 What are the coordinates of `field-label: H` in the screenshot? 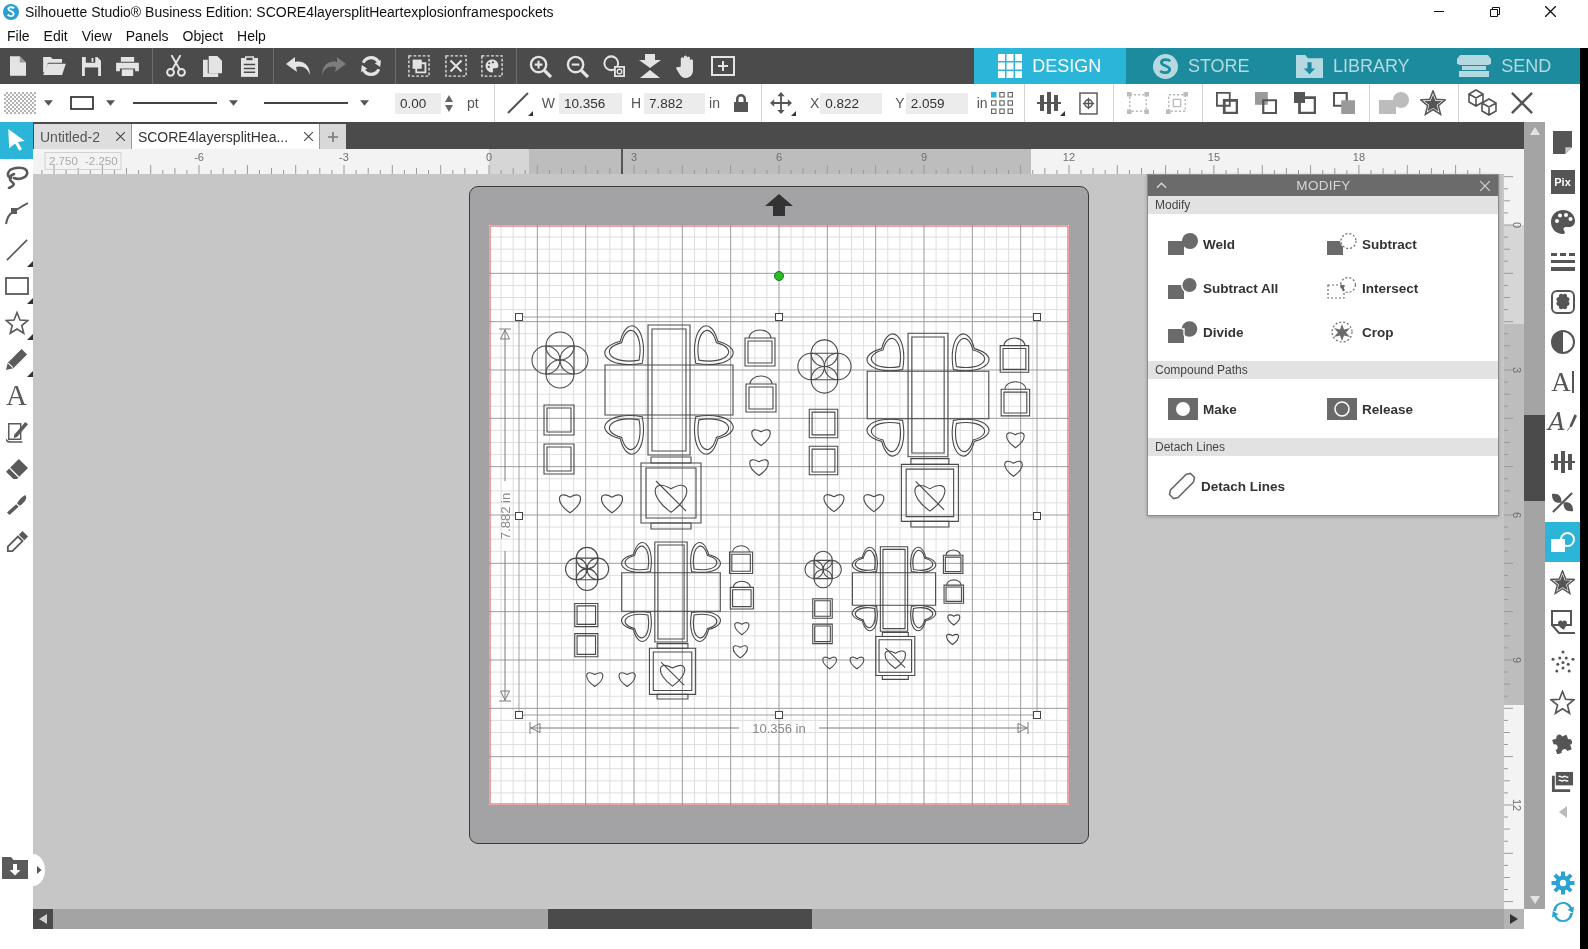 It's located at (636, 103).